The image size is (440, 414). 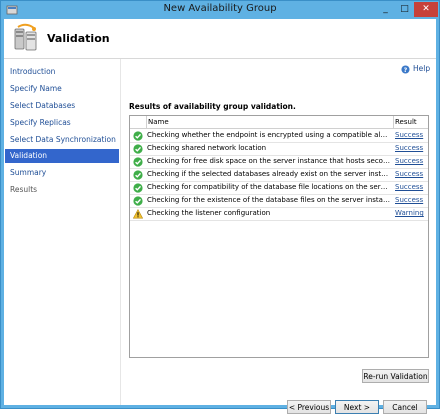 What do you see at coordinates (138, 214) in the screenshot?
I see `warning-icon` at bounding box center [138, 214].